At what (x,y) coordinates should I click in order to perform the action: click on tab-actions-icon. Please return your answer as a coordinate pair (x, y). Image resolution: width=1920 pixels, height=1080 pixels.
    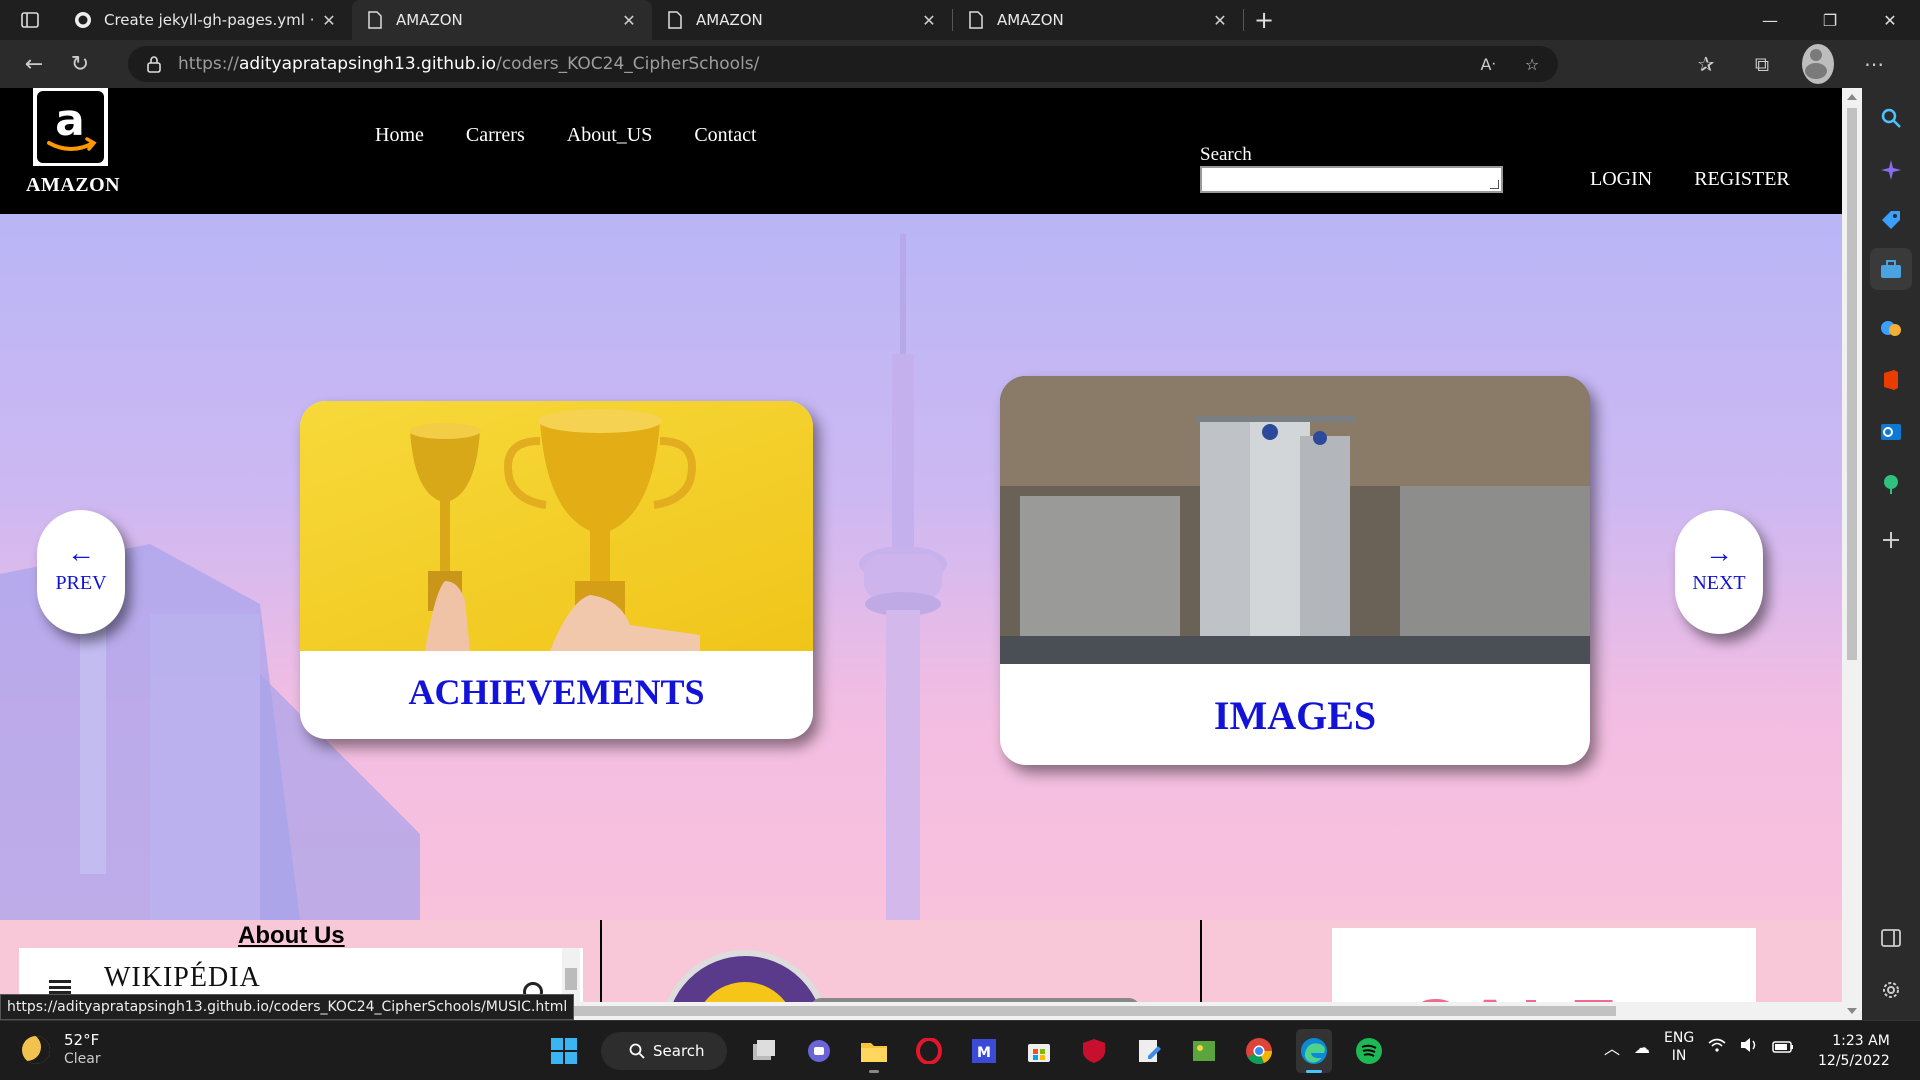
    Looking at the image, I should click on (30, 20).